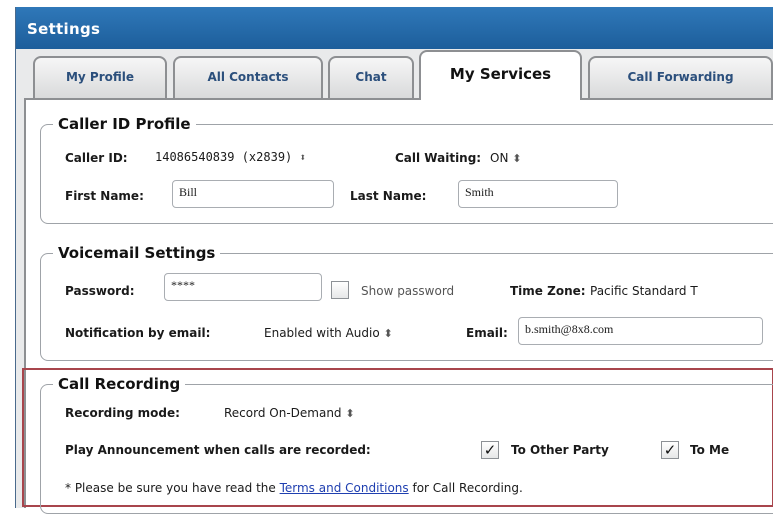 Image resolution: width=773 pixels, height=514 pixels. I want to click on terms-and-conditions-link: Terms and Conditions, so click(344, 488).